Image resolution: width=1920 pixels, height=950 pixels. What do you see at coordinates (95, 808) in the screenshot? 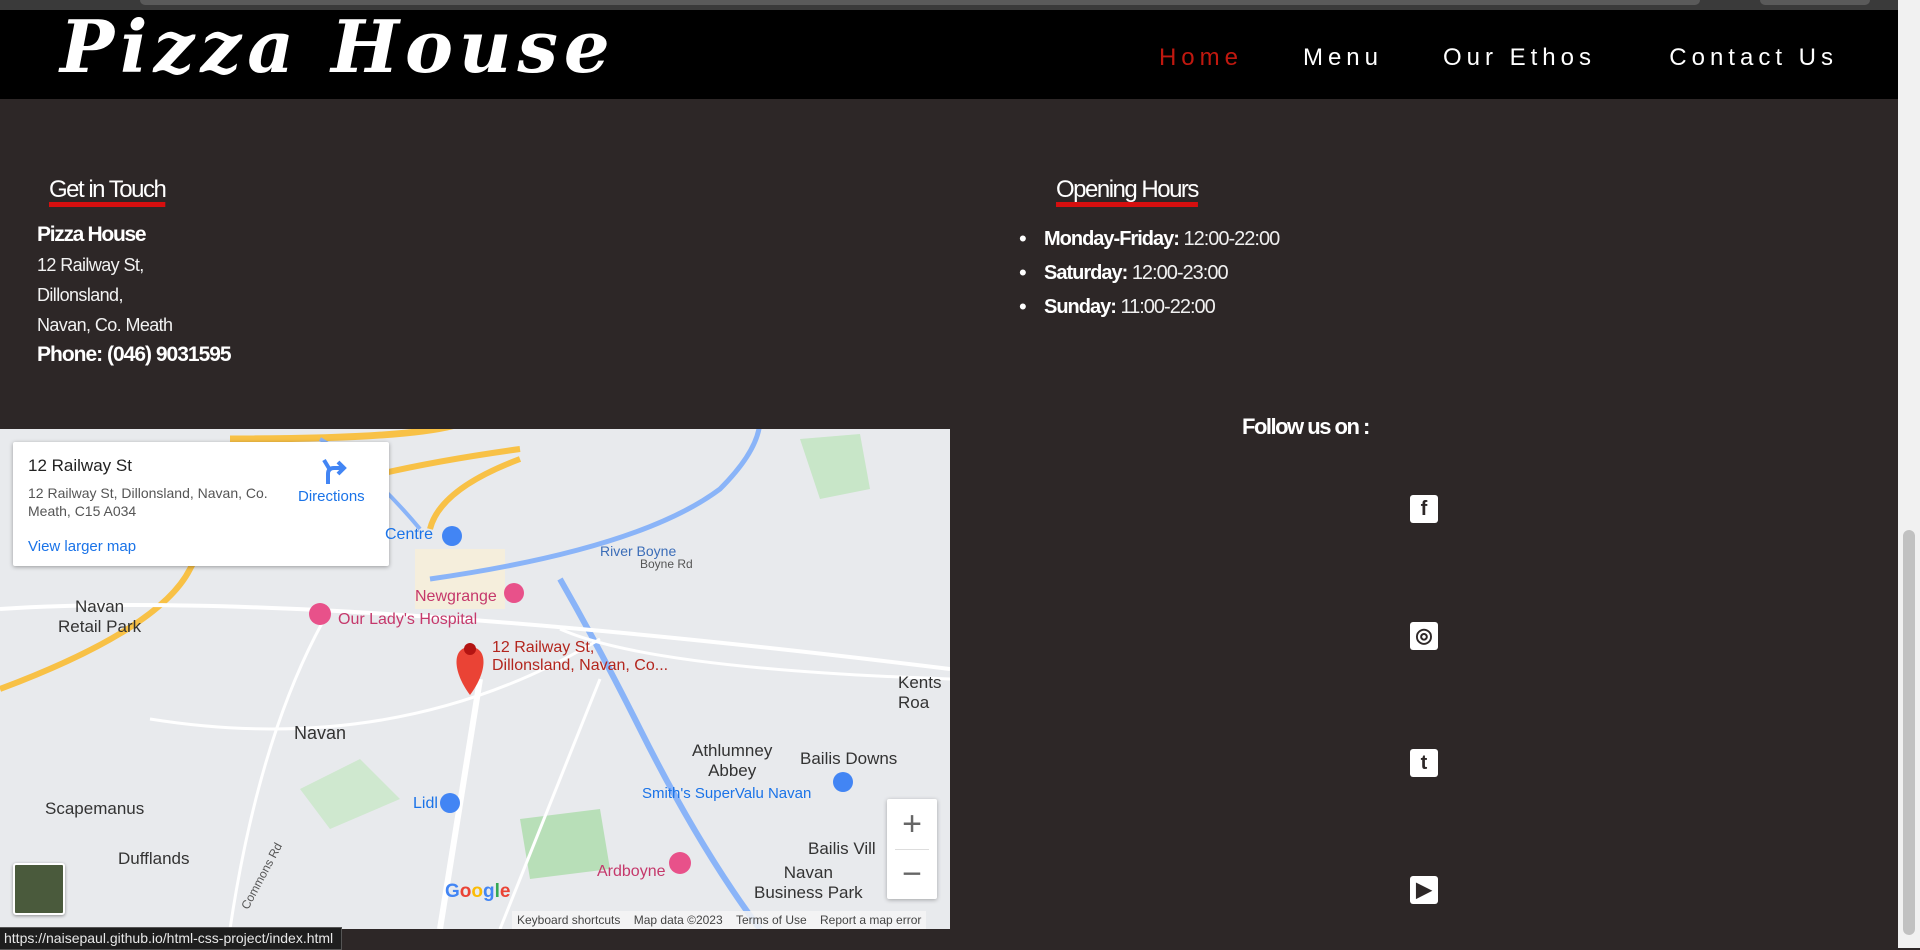
I see `map-label-scapemanus: Scapemanus` at bounding box center [95, 808].